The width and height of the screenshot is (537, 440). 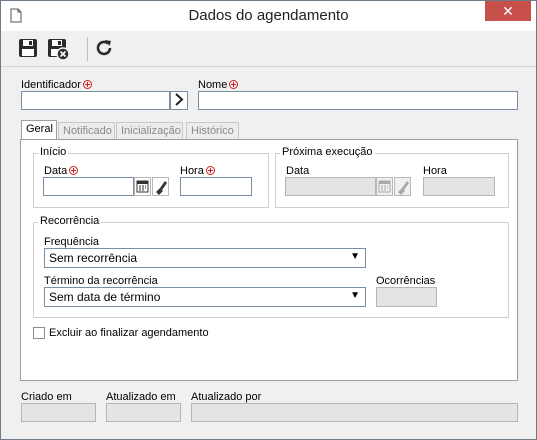 What do you see at coordinates (88, 186) in the screenshot?
I see `start-date-input` at bounding box center [88, 186].